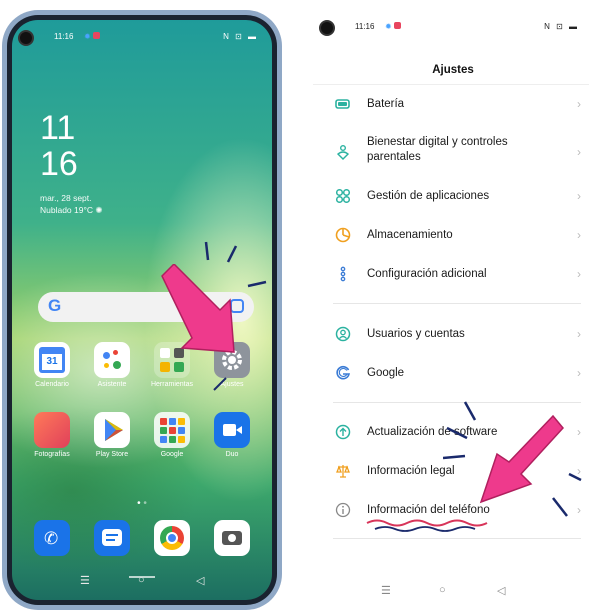  I want to click on date-weather-widget: mar., 28 sept. Nublado 19°C ✺, so click(71, 204).